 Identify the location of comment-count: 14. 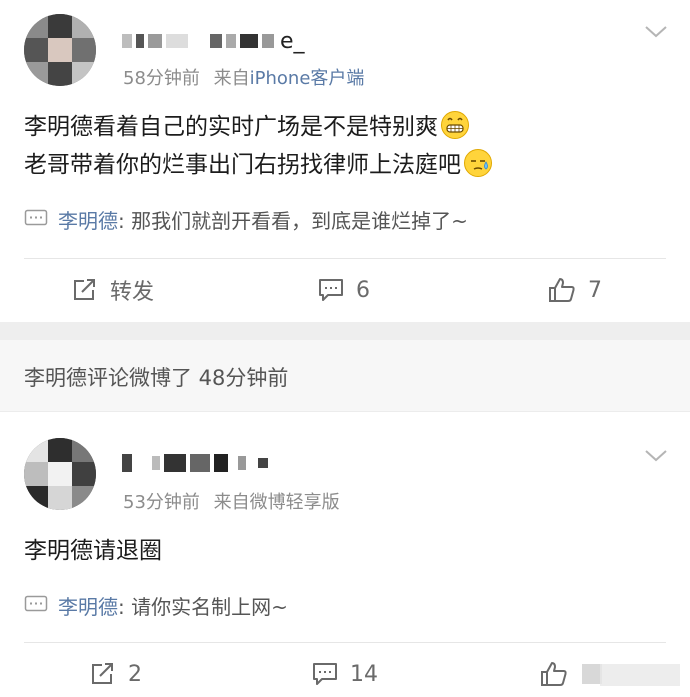
(364, 674).